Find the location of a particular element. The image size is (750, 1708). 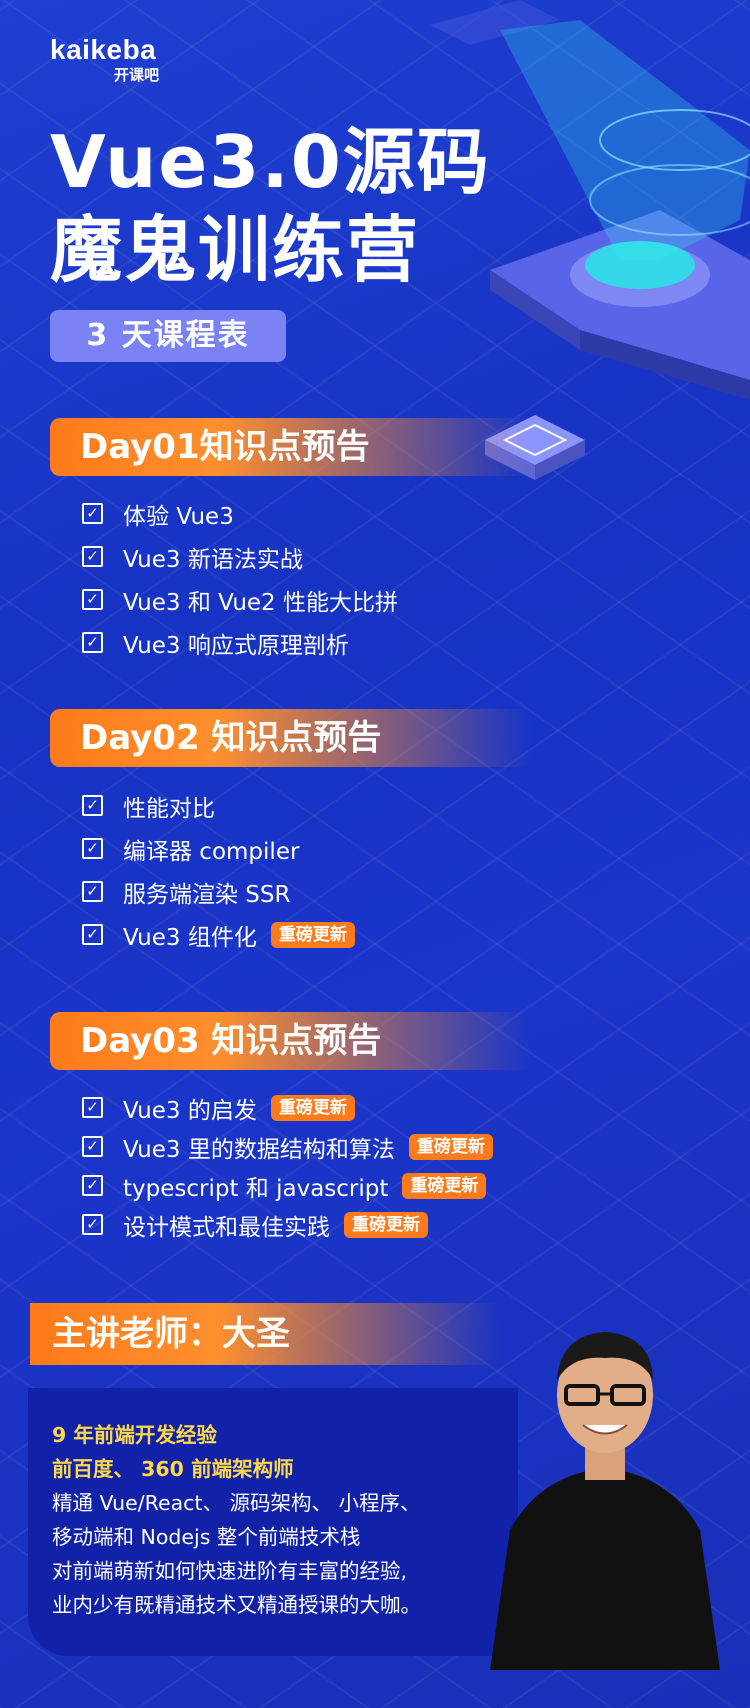

list-item: ✓ Vue3 组件化 重磅更新 is located at coordinates (218, 934).